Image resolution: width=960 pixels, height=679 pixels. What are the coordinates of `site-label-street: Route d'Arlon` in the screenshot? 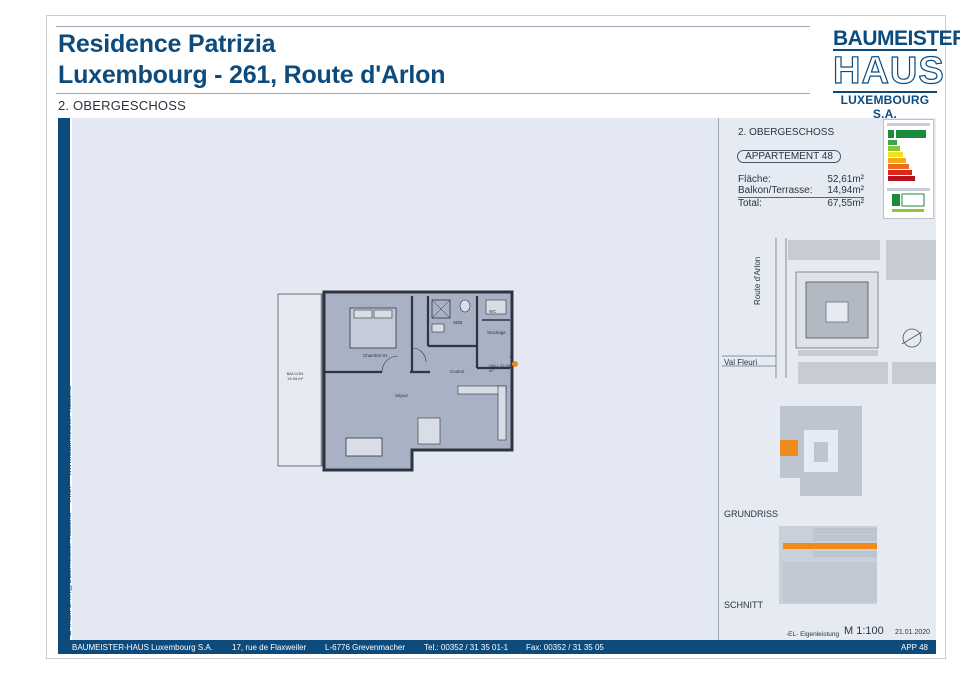 It's located at (757, 280).